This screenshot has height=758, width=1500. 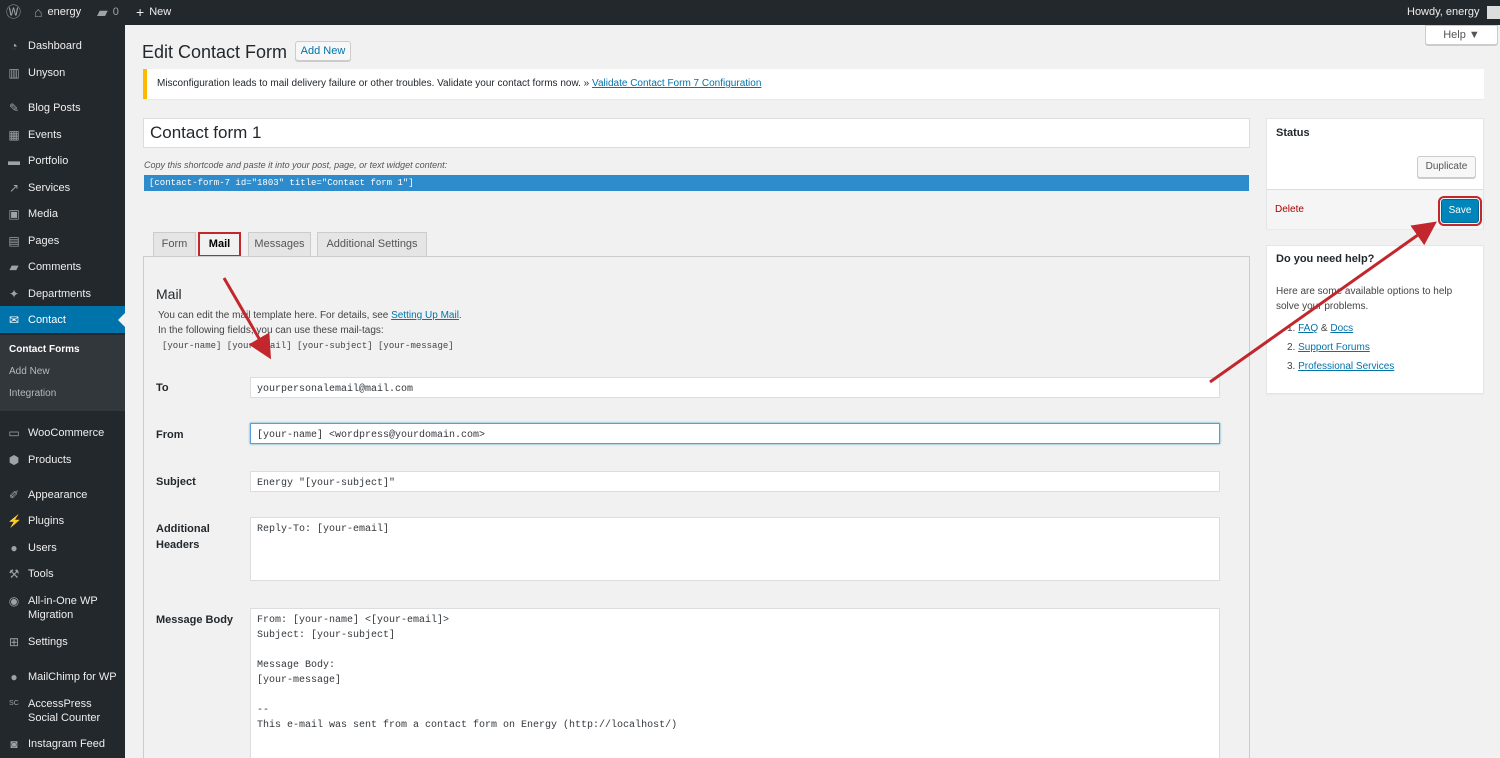 What do you see at coordinates (13, 12) in the screenshot?
I see `wordpress-logo-icon: Ⓦ` at bounding box center [13, 12].